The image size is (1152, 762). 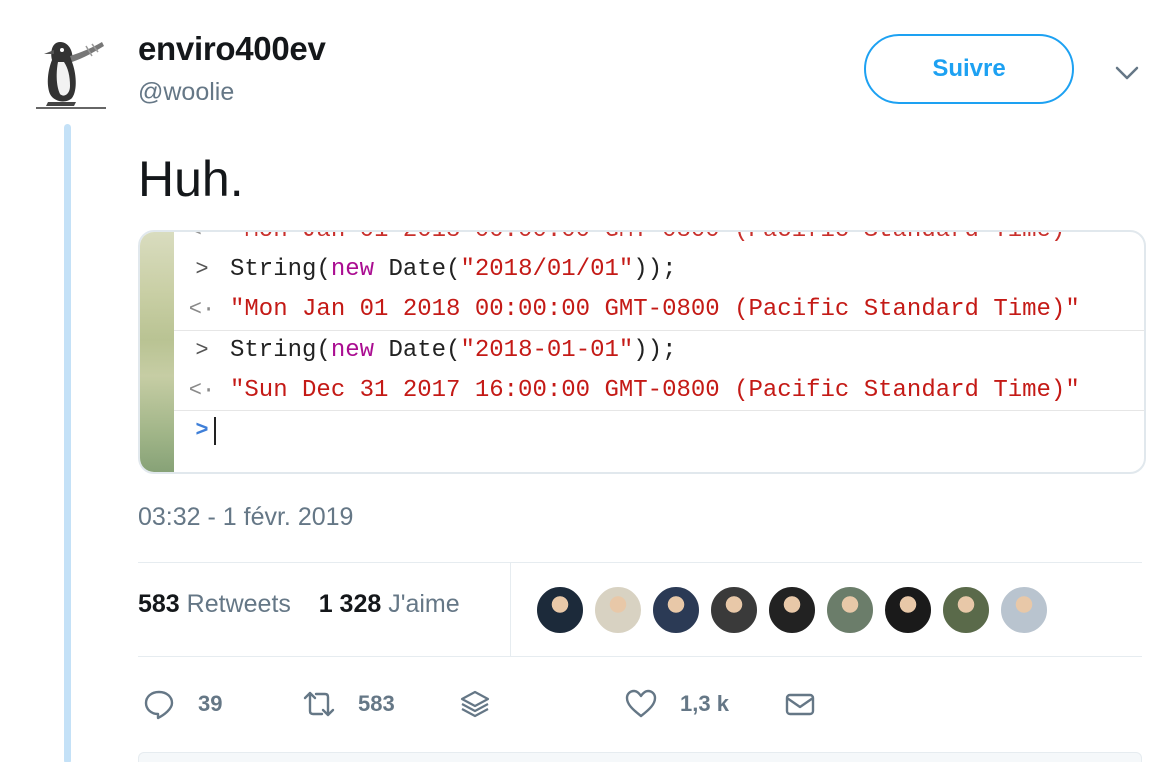 What do you see at coordinates (659, 430) in the screenshot?
I see `console-prompt-line: >` at bounding box center [659, 430].